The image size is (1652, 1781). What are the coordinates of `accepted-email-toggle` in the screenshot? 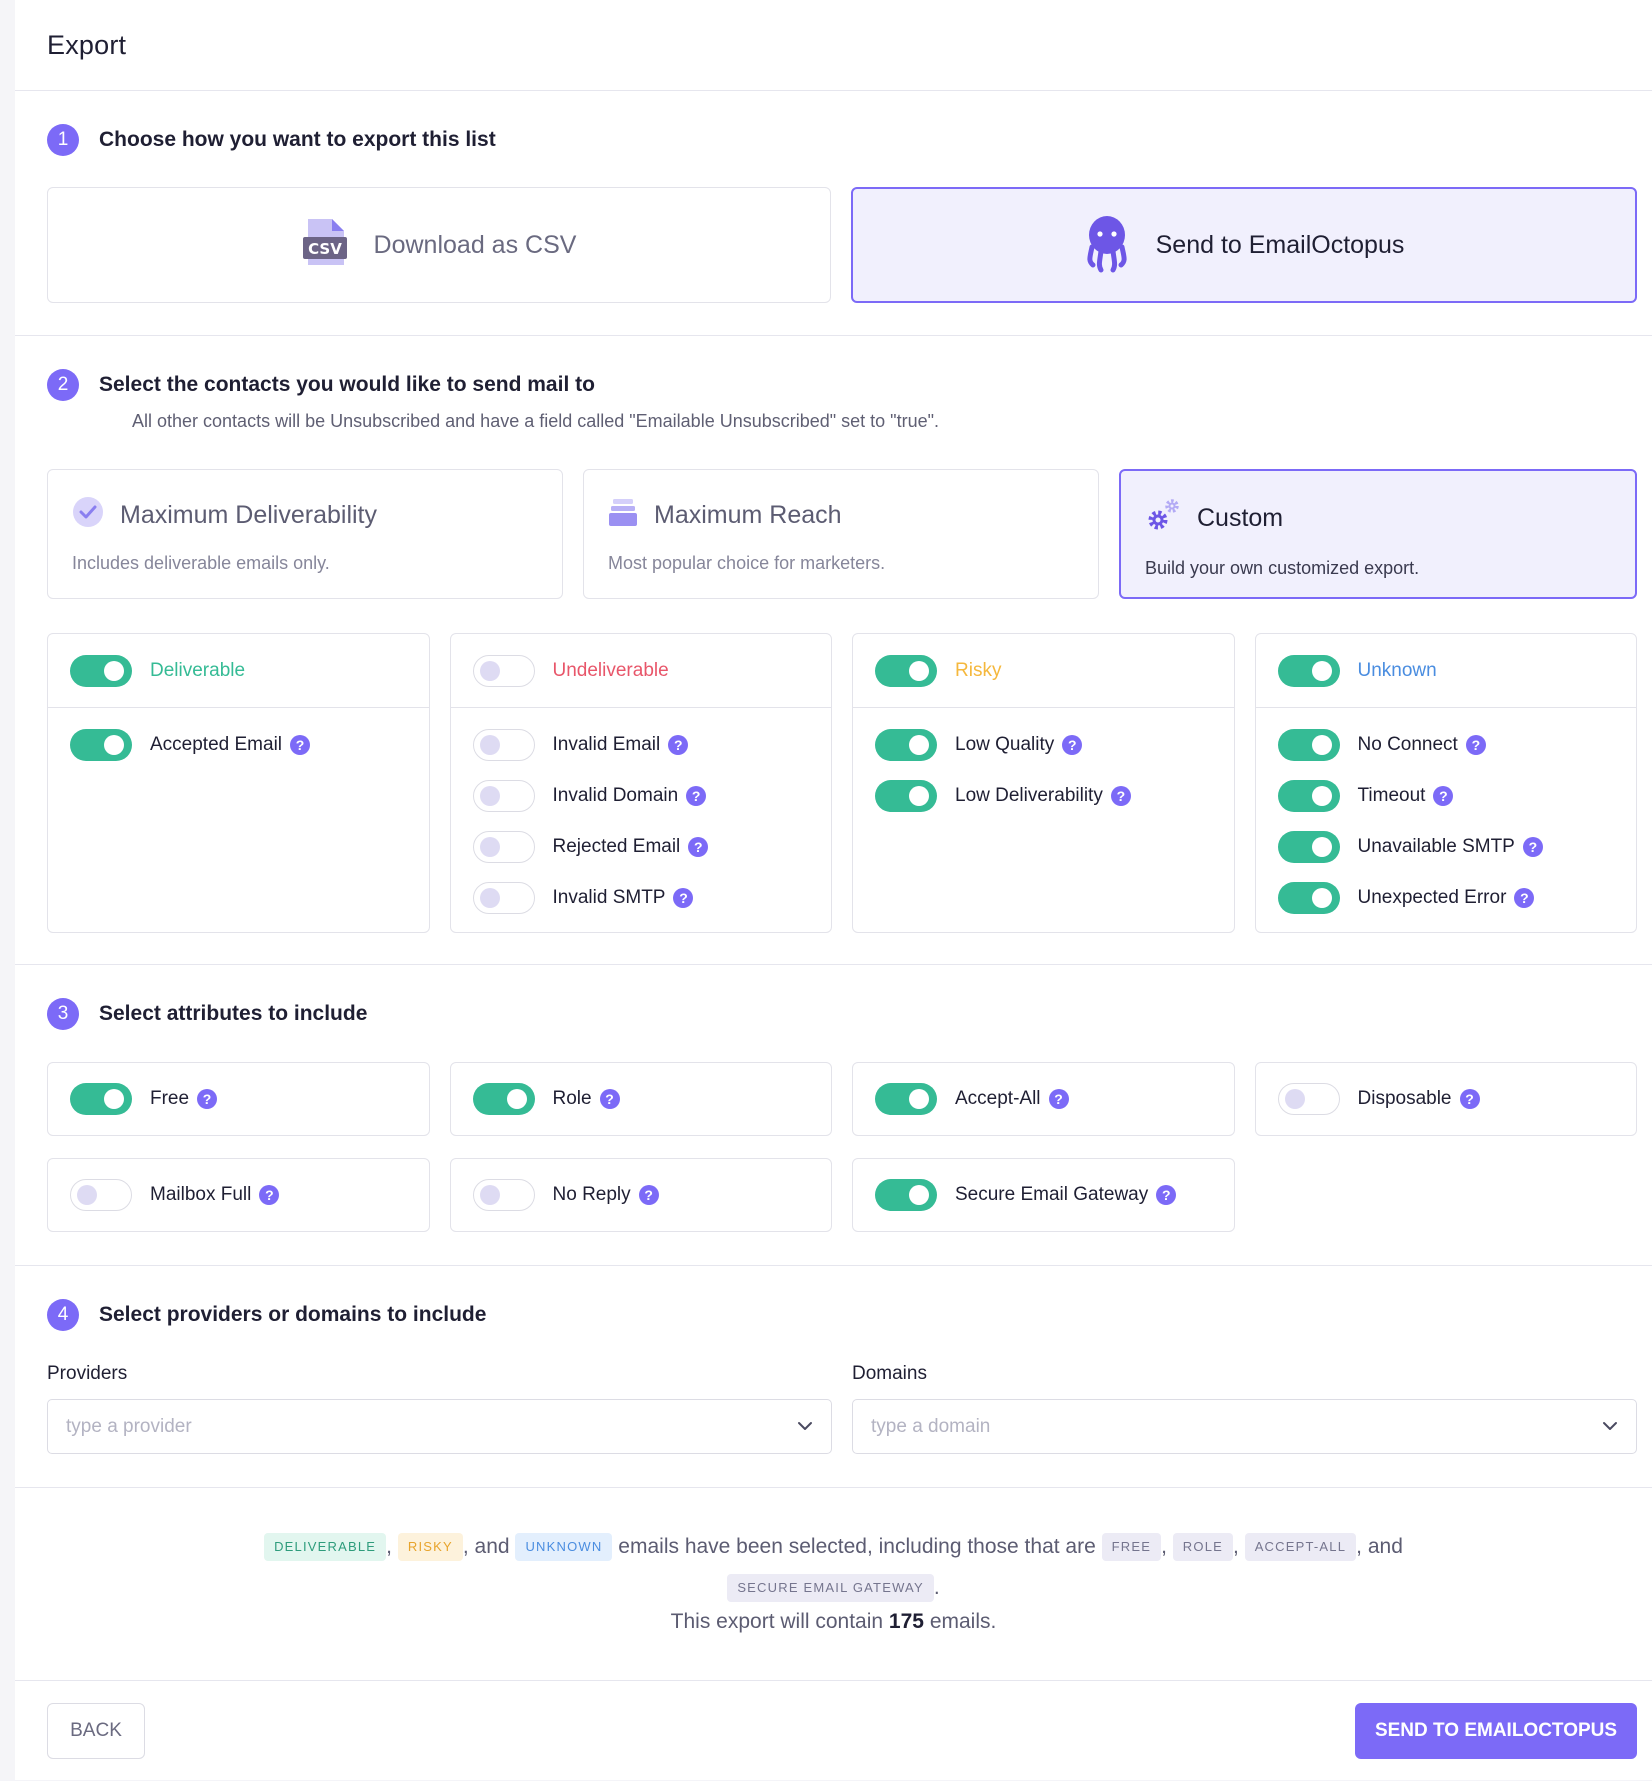 It's located at (101, 745).